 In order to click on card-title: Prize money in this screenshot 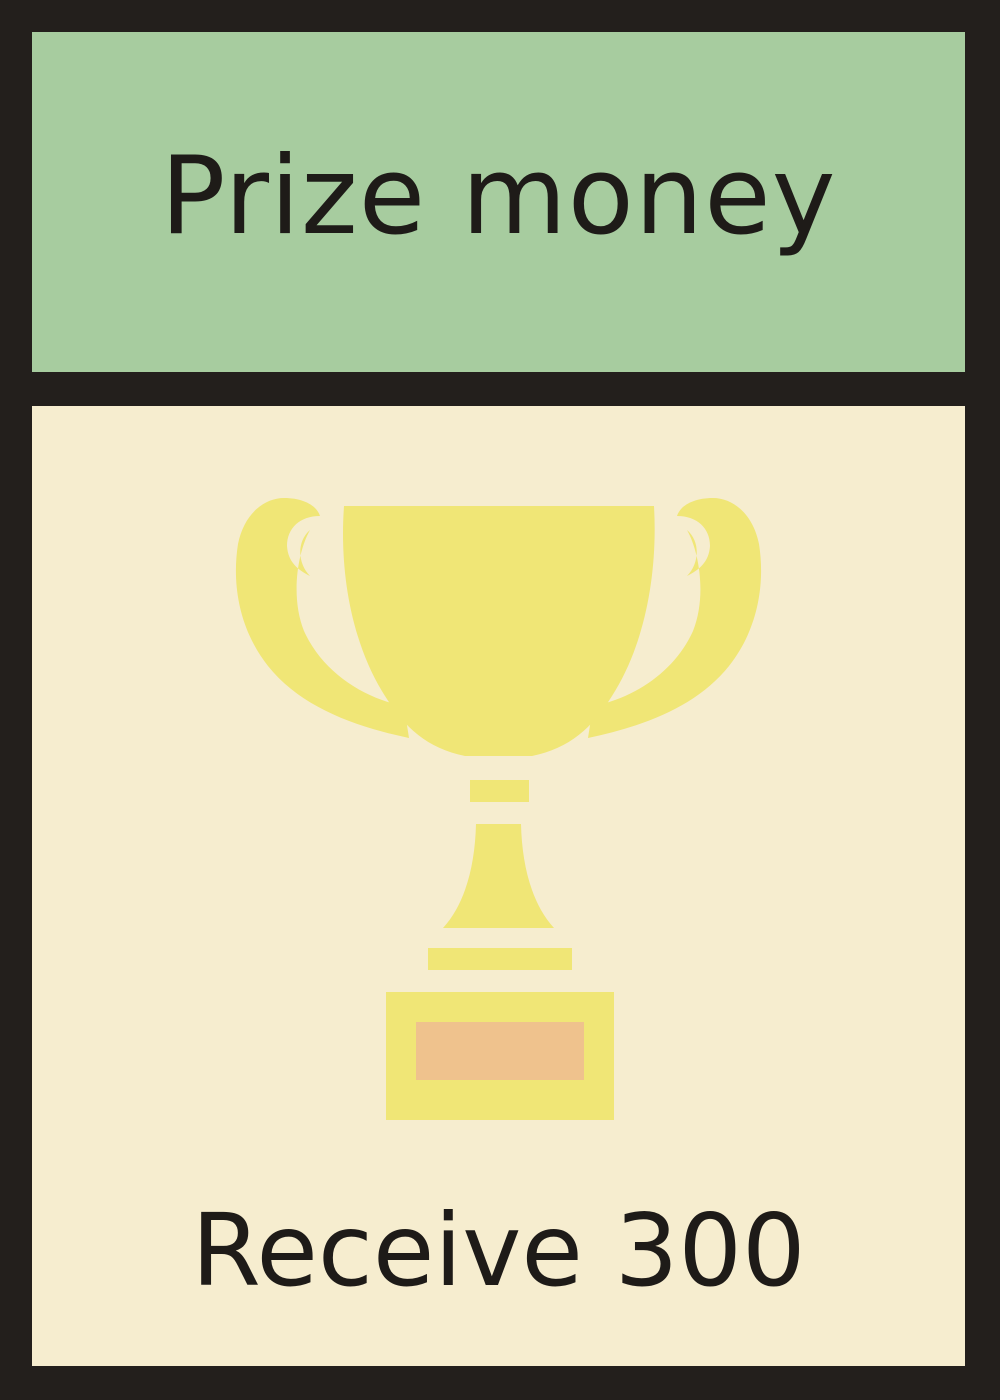, I will do `click(498, 196)`.